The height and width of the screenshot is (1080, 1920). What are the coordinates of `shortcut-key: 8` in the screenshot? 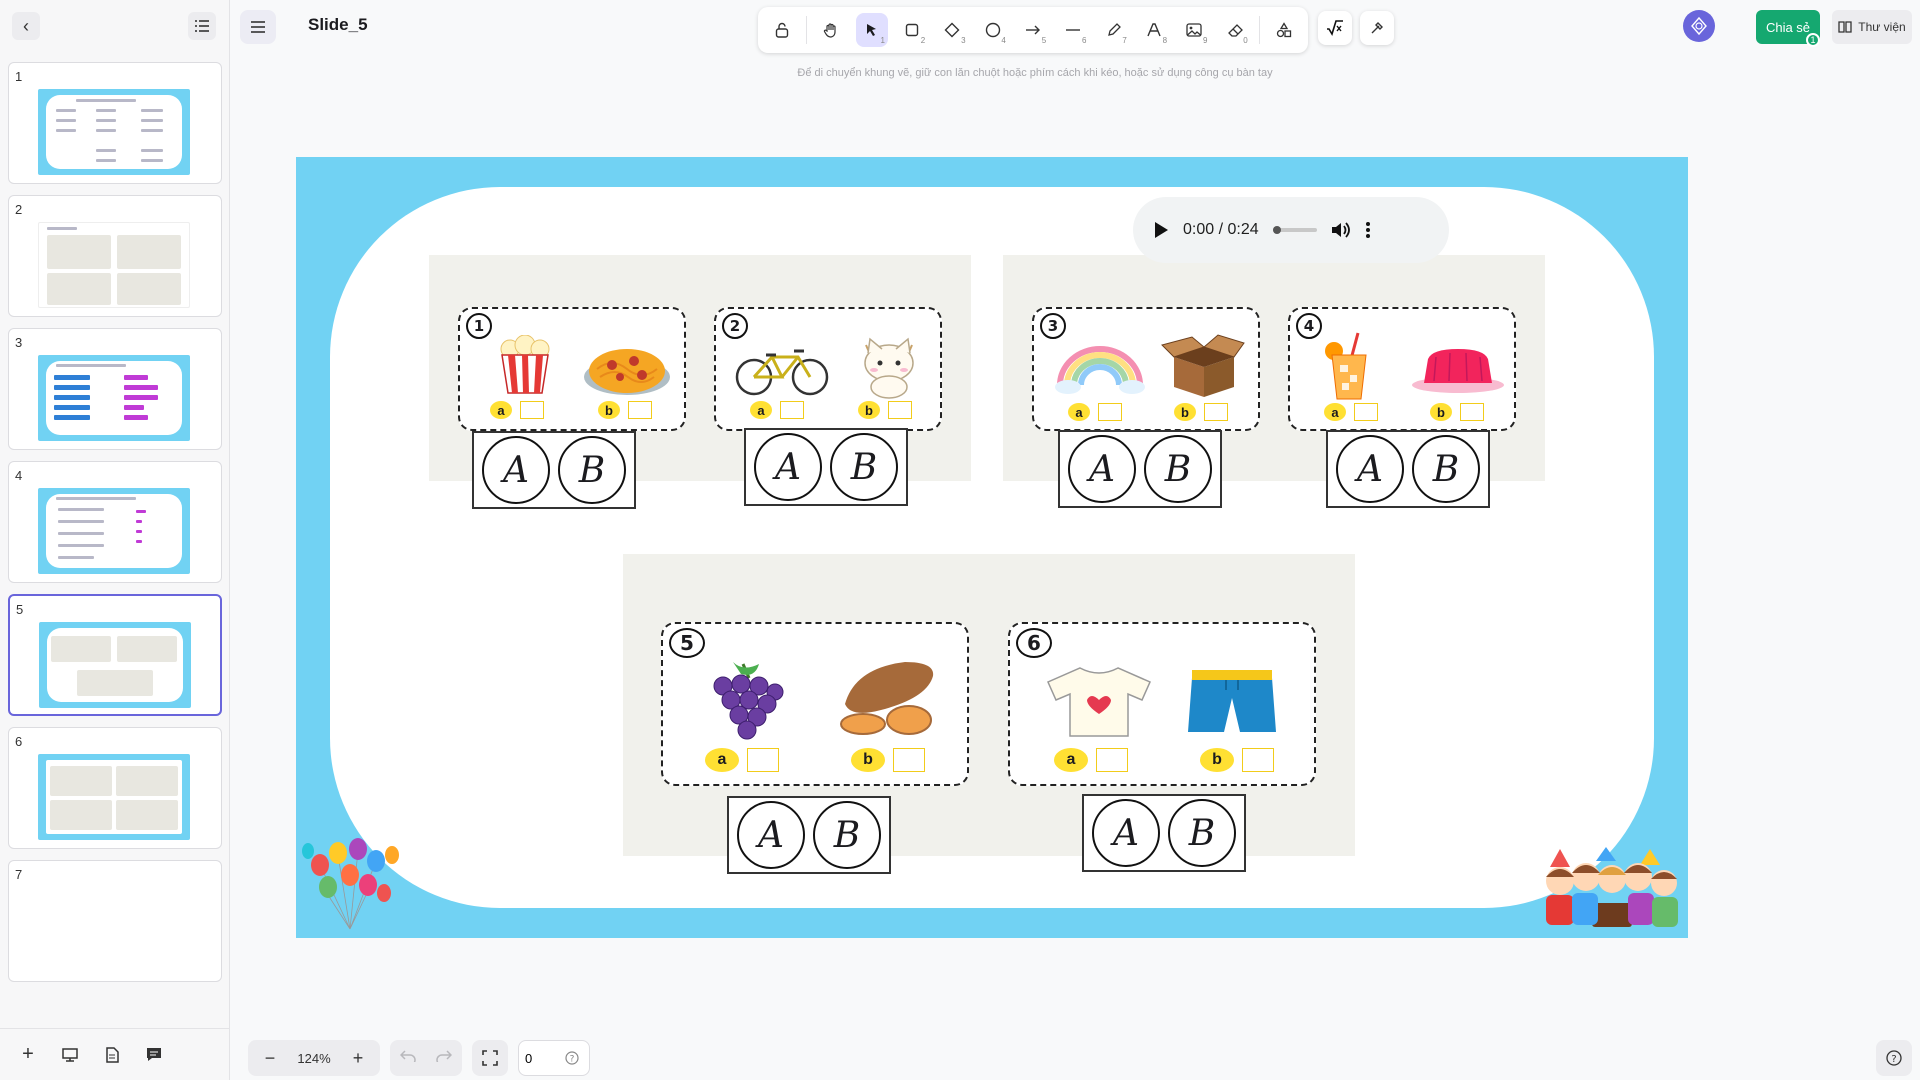 It's located at (1165, 40).